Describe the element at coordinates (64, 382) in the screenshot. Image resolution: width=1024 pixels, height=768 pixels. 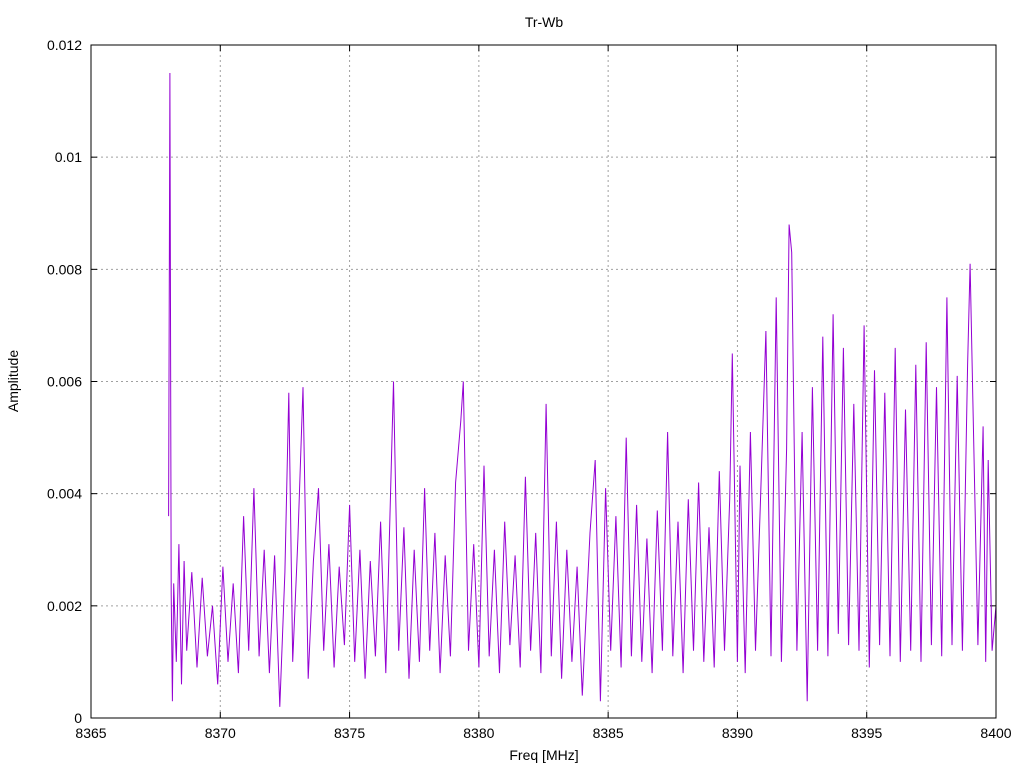
I see `y-tick-label: 0.006` at that location.